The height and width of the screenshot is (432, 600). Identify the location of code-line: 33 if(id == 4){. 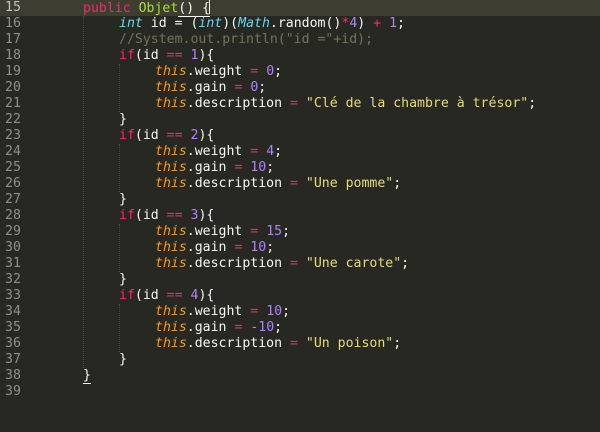
(300, 296).